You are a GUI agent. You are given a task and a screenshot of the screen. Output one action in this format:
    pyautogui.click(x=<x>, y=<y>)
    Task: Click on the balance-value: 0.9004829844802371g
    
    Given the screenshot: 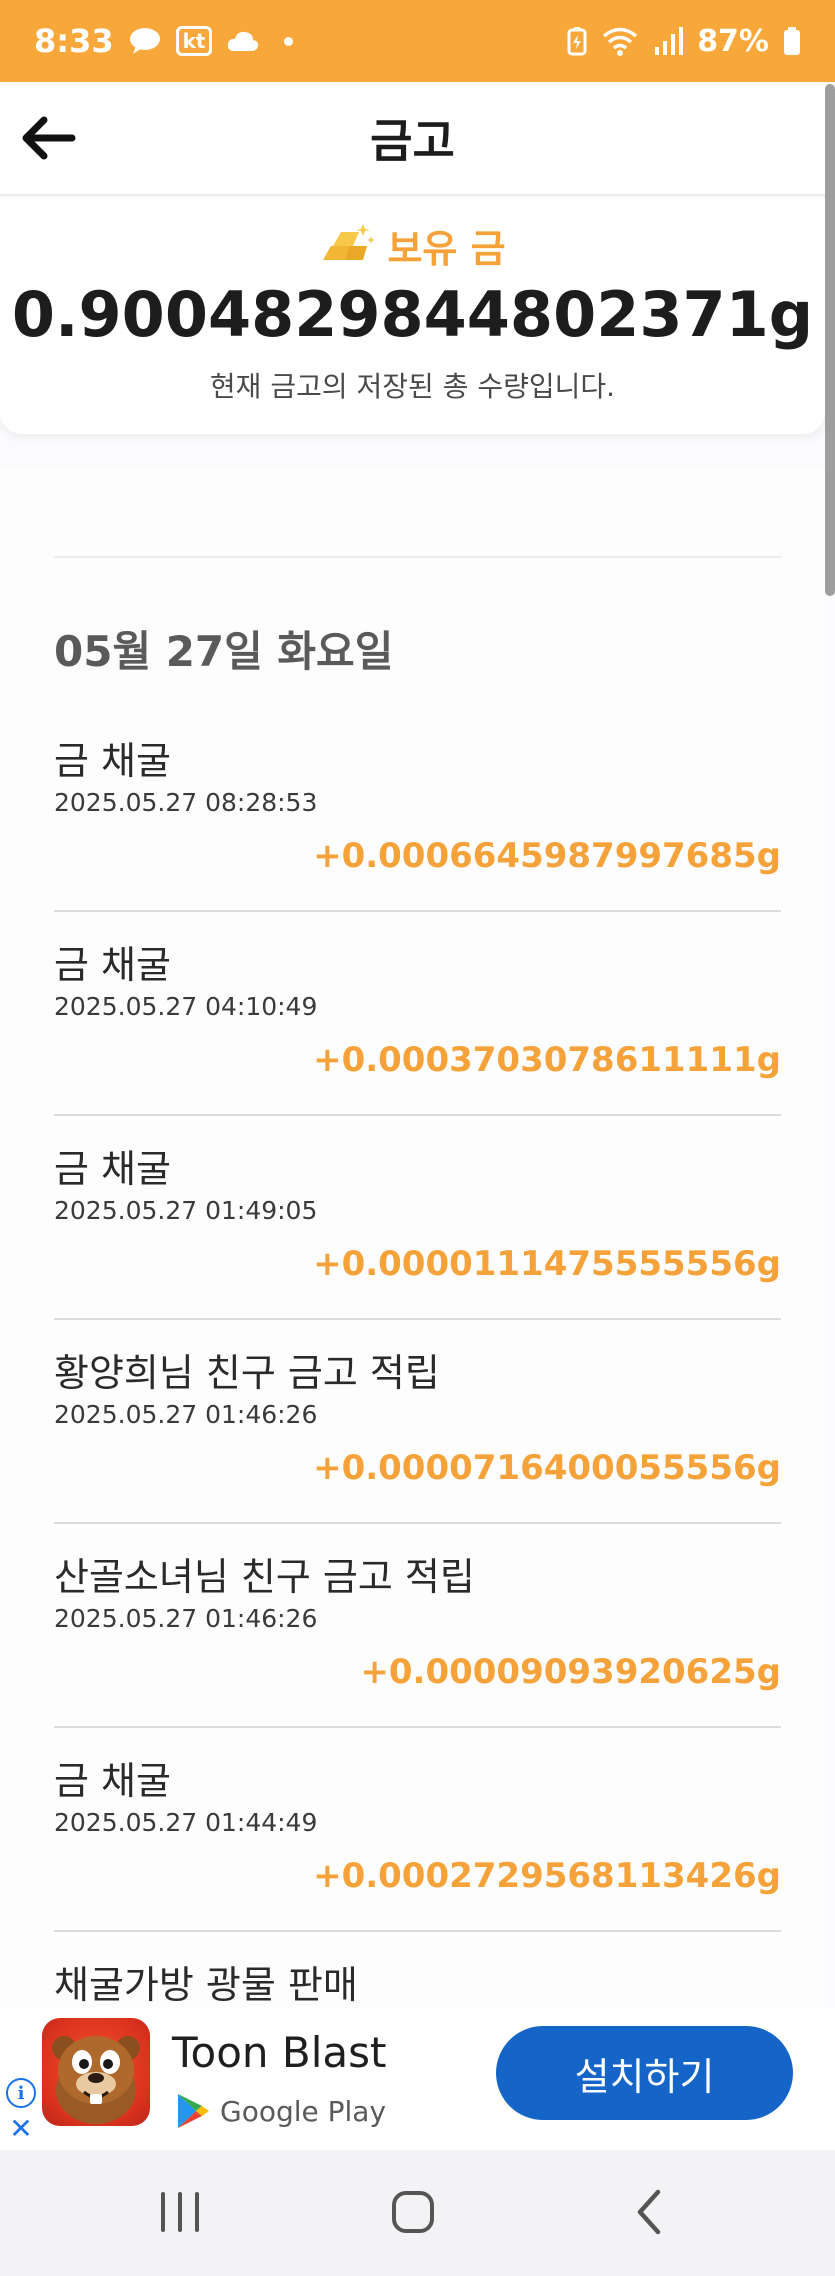 What is the action you would take?
    pyautogui.click(x=412, y=314)
    